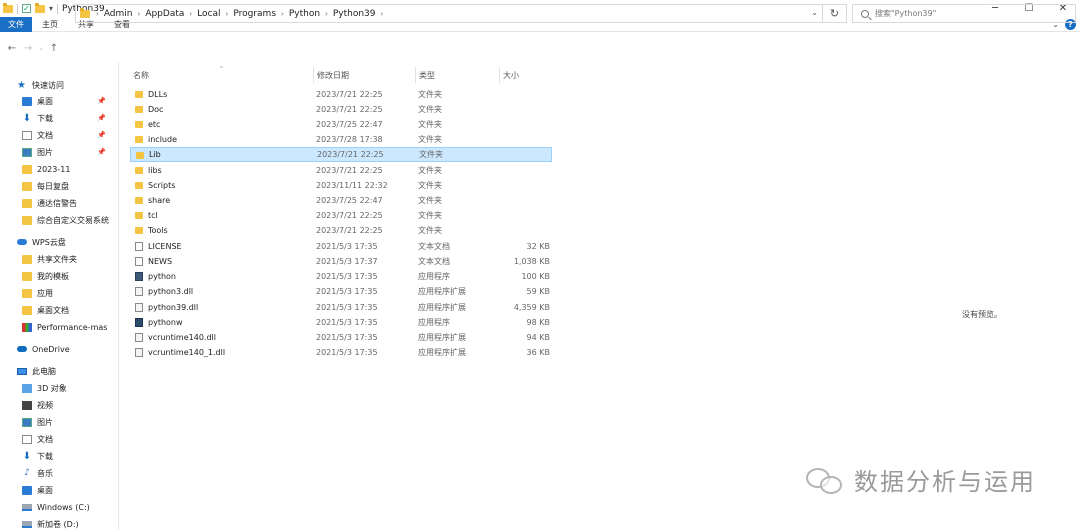  Describe the element at coordinates (341, 230) in the screenshot. I see `file-row: Tools 2023/7/21 22:25 文件夹` at that location.